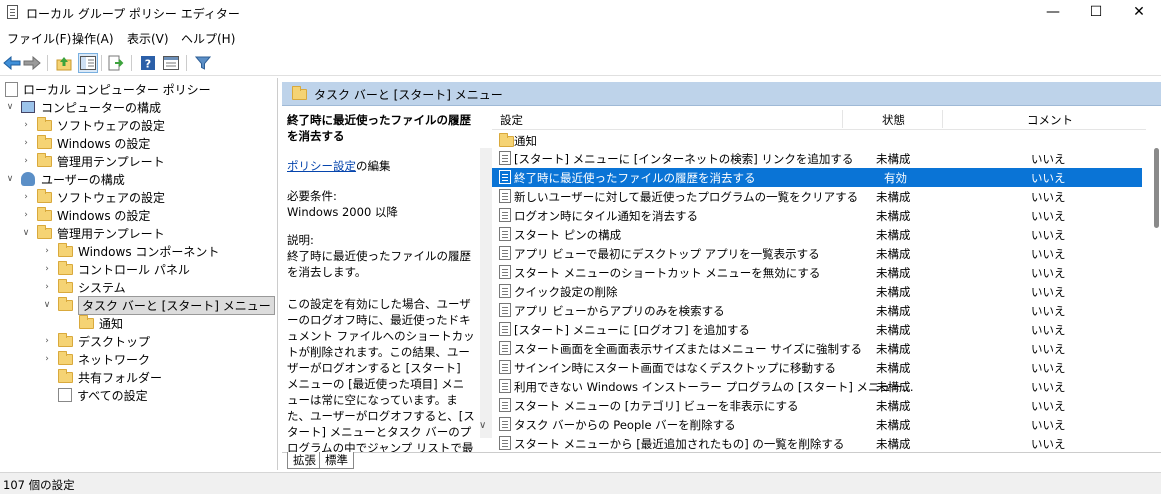 Image resolution: width=1161 pixels, height=494 pixels. Describe the element at coordinates (148, 63) in the screenshot. I see `help-icon: ?` at that location.